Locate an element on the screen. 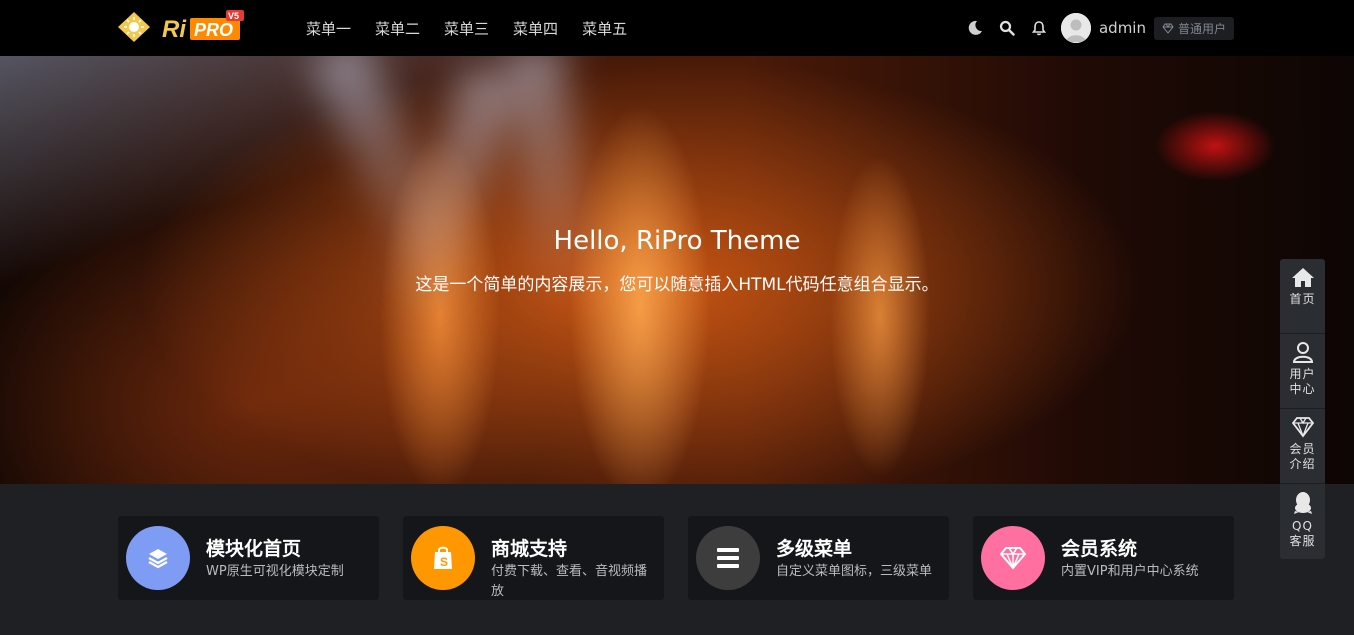 The height and width of the screenshot is (635, 1354). feature-card-multilevel-menu: 多级菜单 自定义菜单图标，三级菜单 is located at coordinates (818, 558).